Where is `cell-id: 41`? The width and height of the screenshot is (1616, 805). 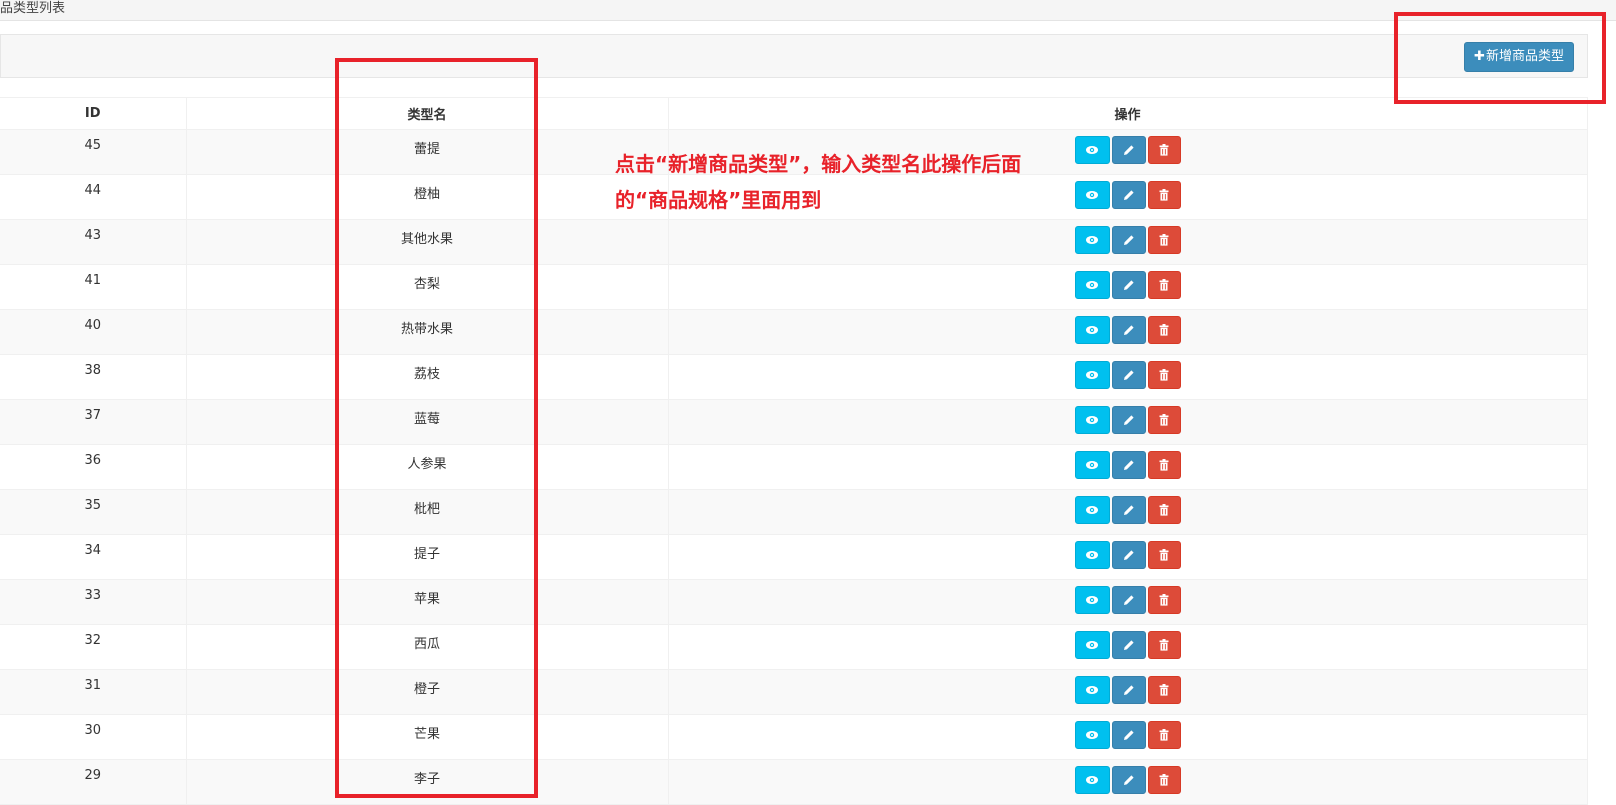
cell-id: 41 is located at coordinates (93, 287).